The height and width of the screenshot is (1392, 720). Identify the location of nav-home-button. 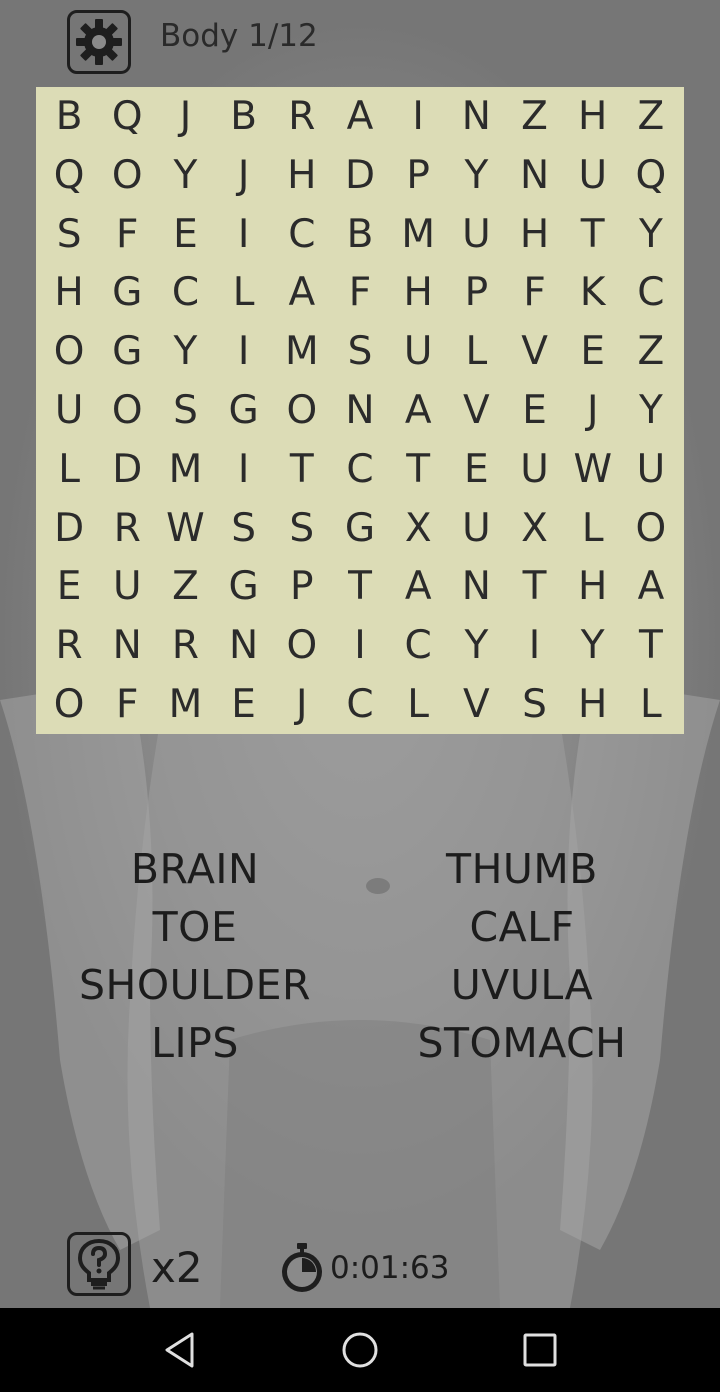
(360, 1350).